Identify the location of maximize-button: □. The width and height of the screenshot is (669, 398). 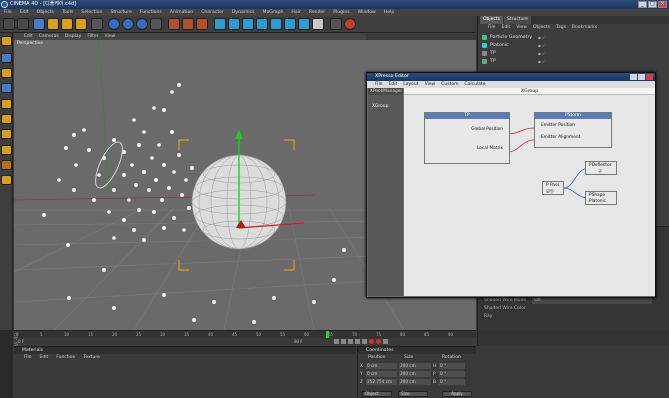
(652, 4).